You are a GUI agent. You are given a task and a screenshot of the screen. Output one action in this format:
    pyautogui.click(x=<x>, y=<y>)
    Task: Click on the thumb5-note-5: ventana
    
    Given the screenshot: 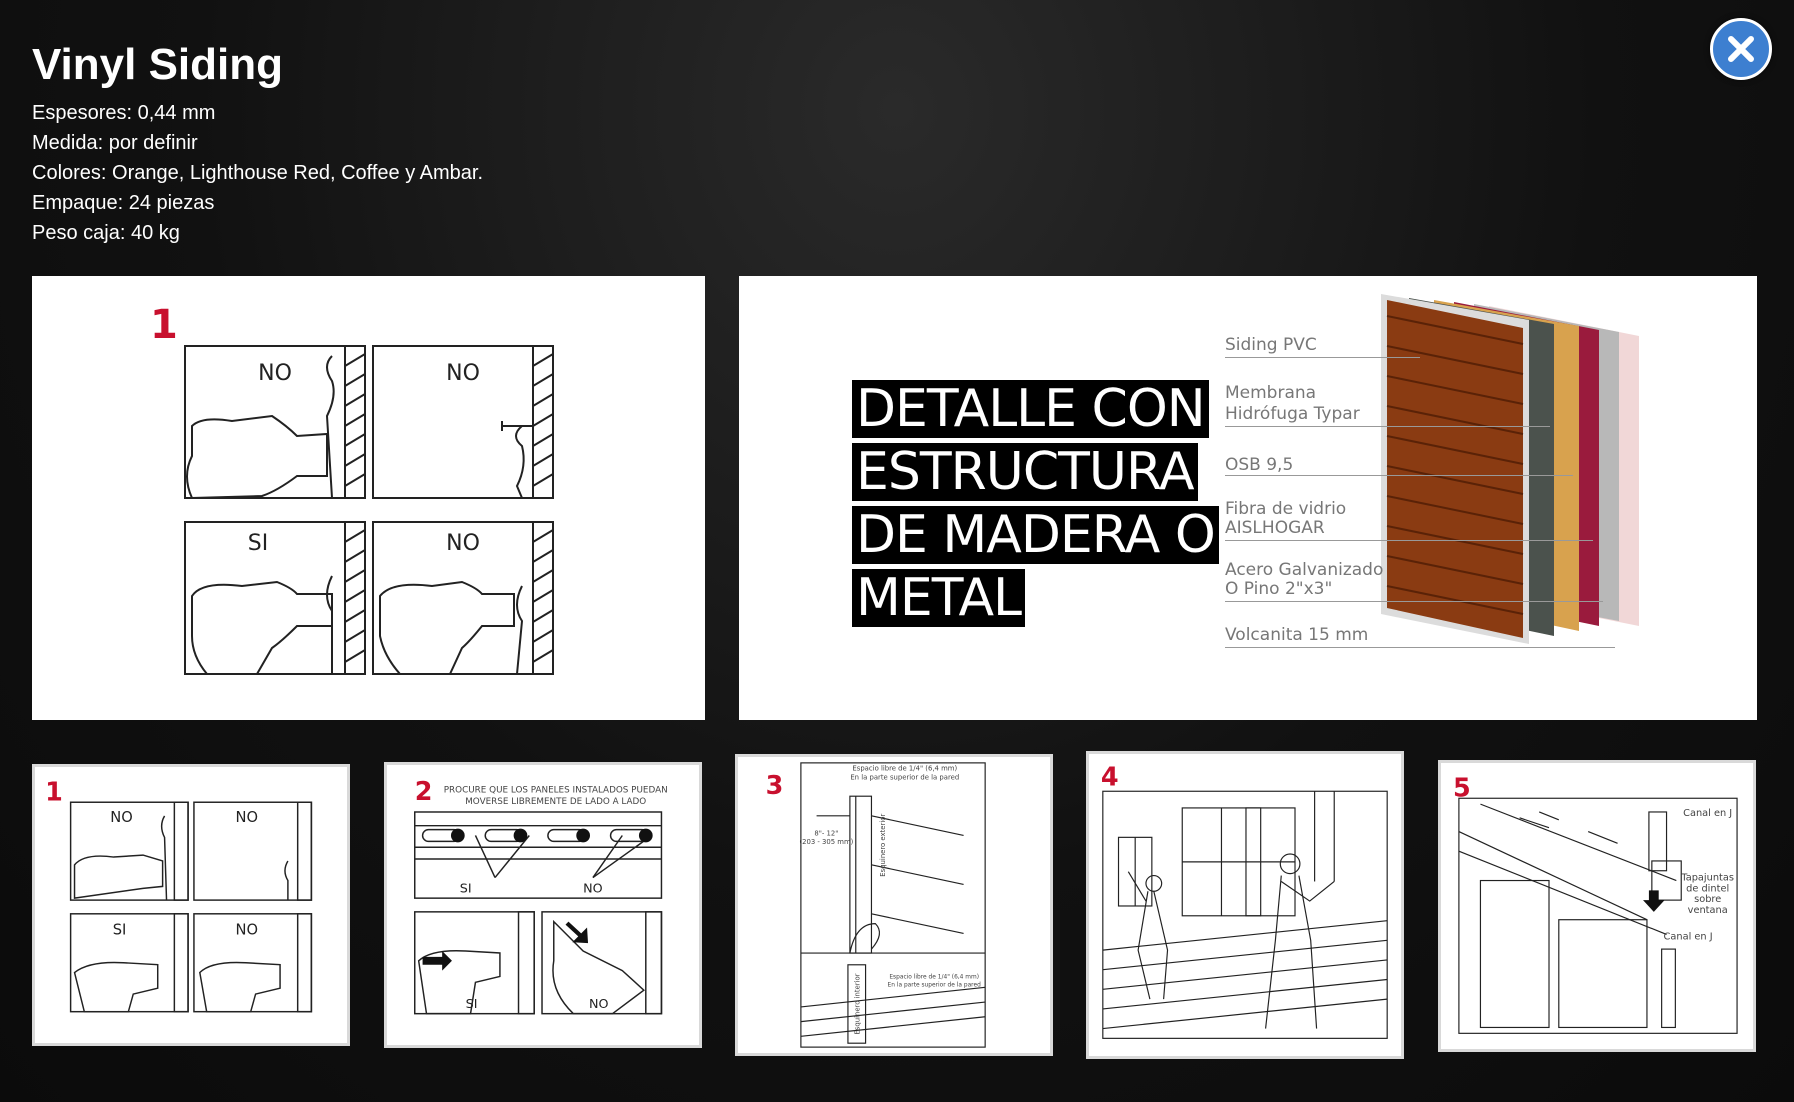 What is the action you would take?
    pyautogui.click(x=1708, y=910)
    